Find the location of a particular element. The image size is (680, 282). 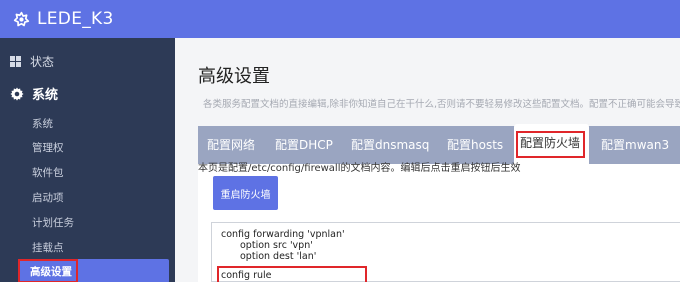

sidebar-item-system: 系统 is located at coordinates (34, 93).